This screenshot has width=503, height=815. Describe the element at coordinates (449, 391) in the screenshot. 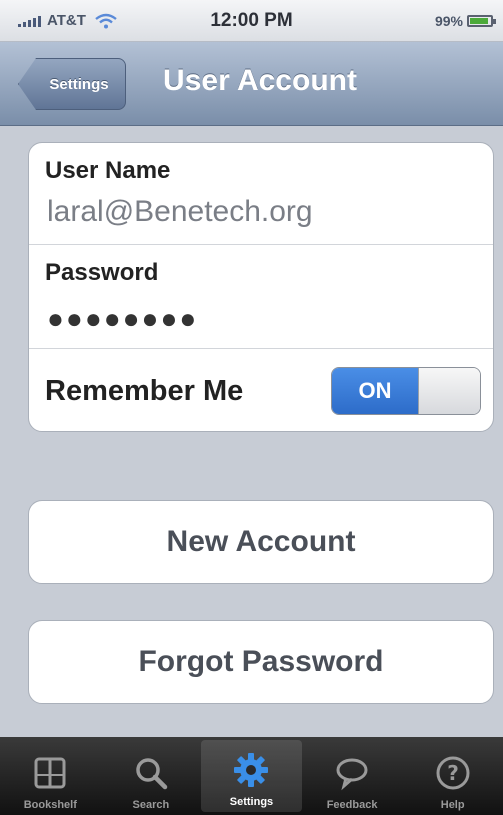

I see `toggle-knob` at that location.